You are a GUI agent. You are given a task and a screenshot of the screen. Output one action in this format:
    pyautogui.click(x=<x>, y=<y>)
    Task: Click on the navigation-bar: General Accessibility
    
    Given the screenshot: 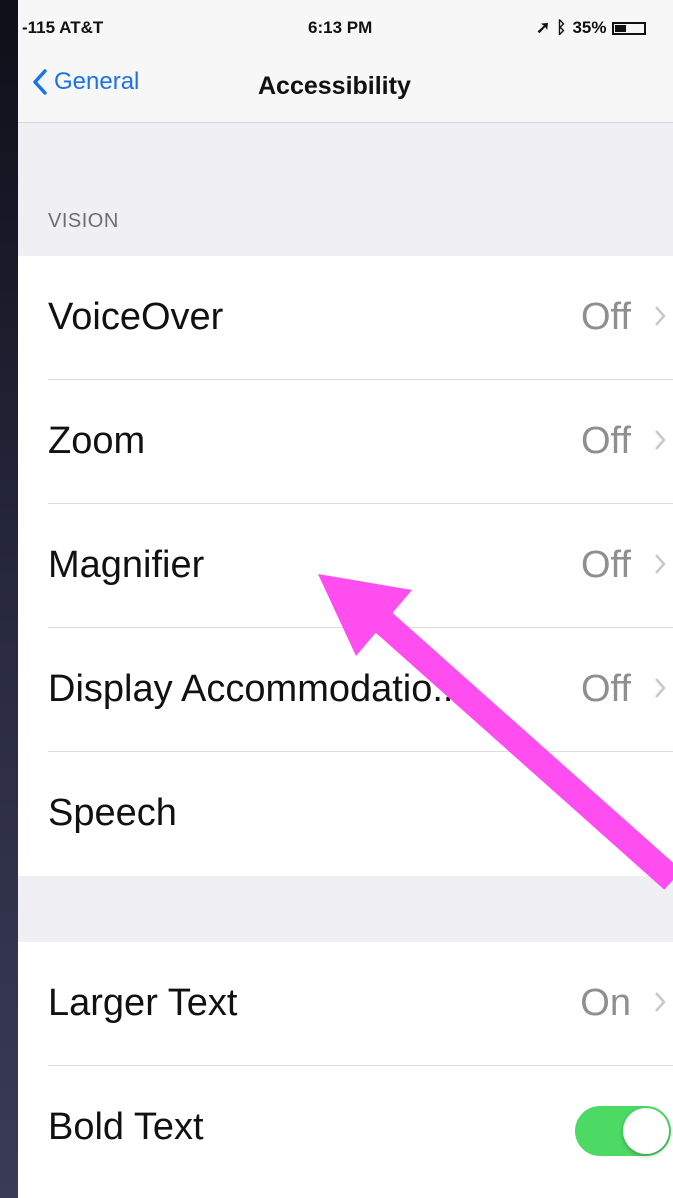 What is the action you would take?
    pyautogui.click(x=345, y=89)
    